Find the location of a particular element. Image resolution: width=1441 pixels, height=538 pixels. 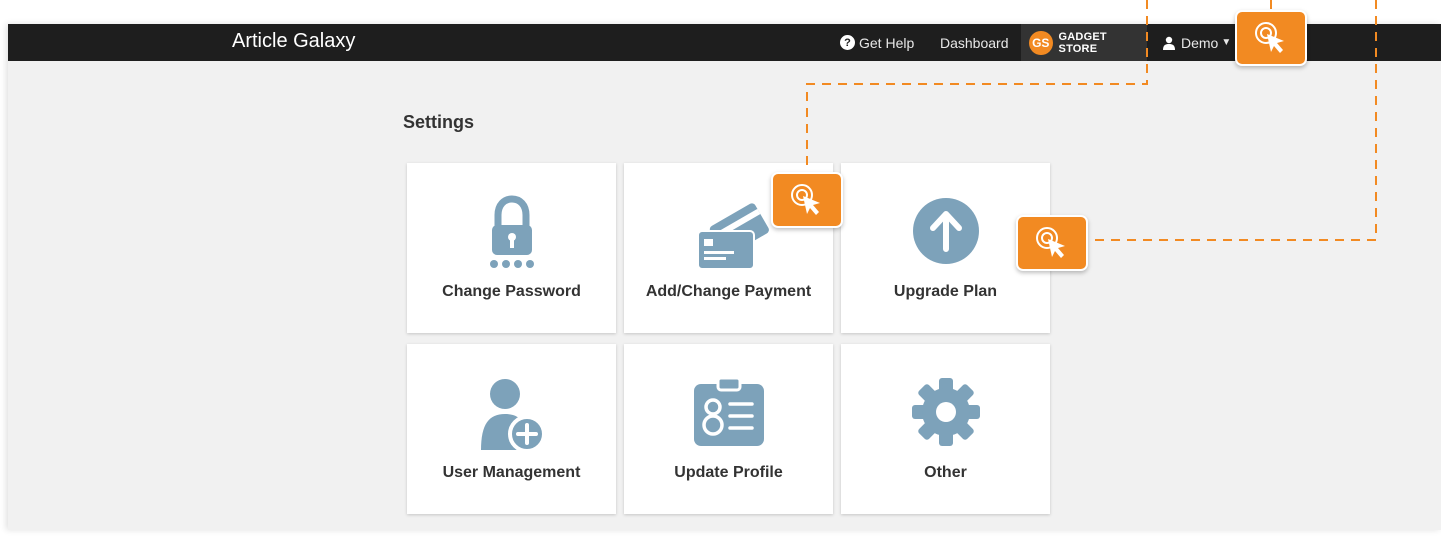

question-circle-icon: ? is located at coordinates (847, 42).